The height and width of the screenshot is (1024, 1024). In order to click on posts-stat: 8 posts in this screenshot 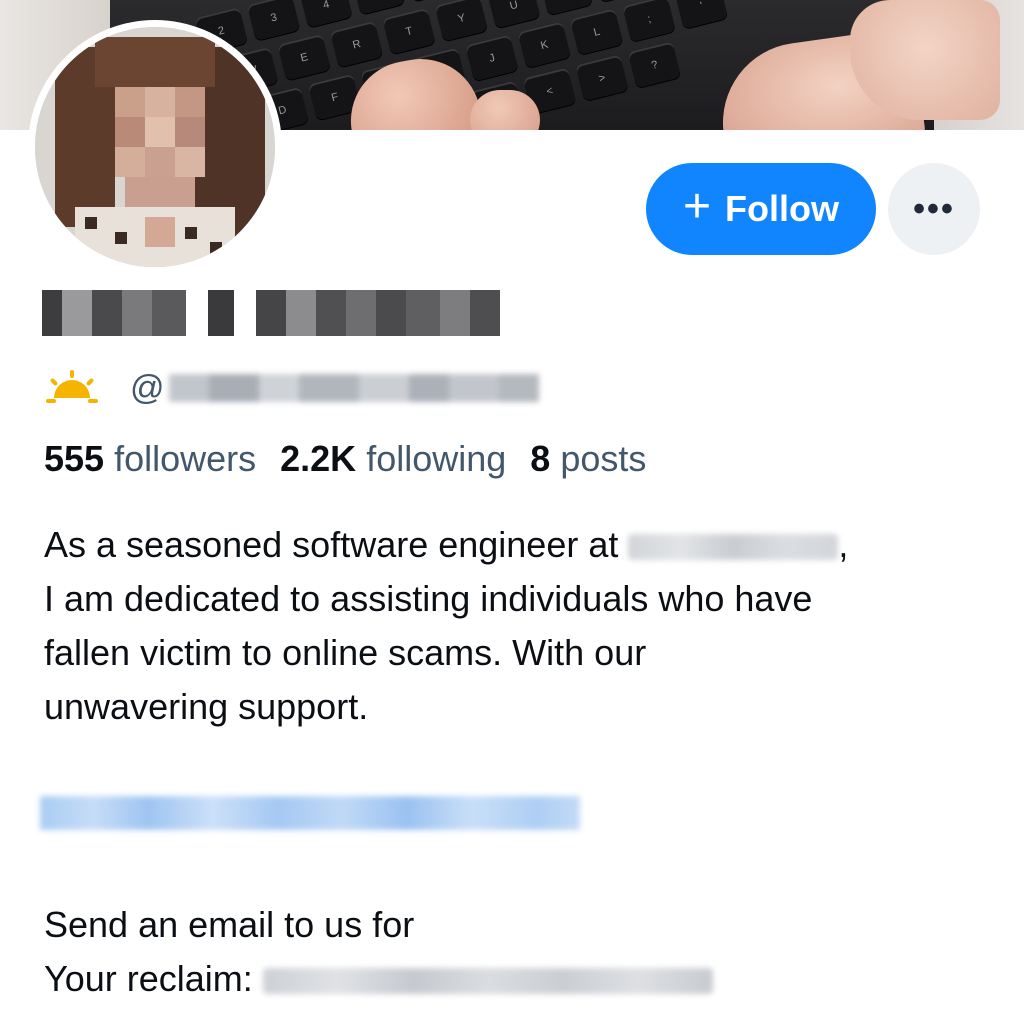, I will do `click(588, 459)`.